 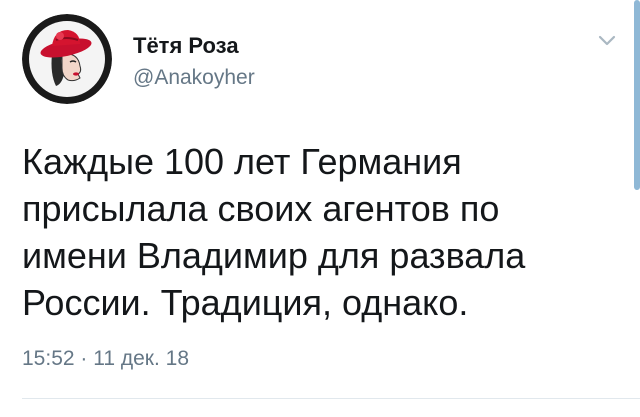 I want to click on tweet-text-line: Каждые 100 лет Германия, so click(x=242, y=161).